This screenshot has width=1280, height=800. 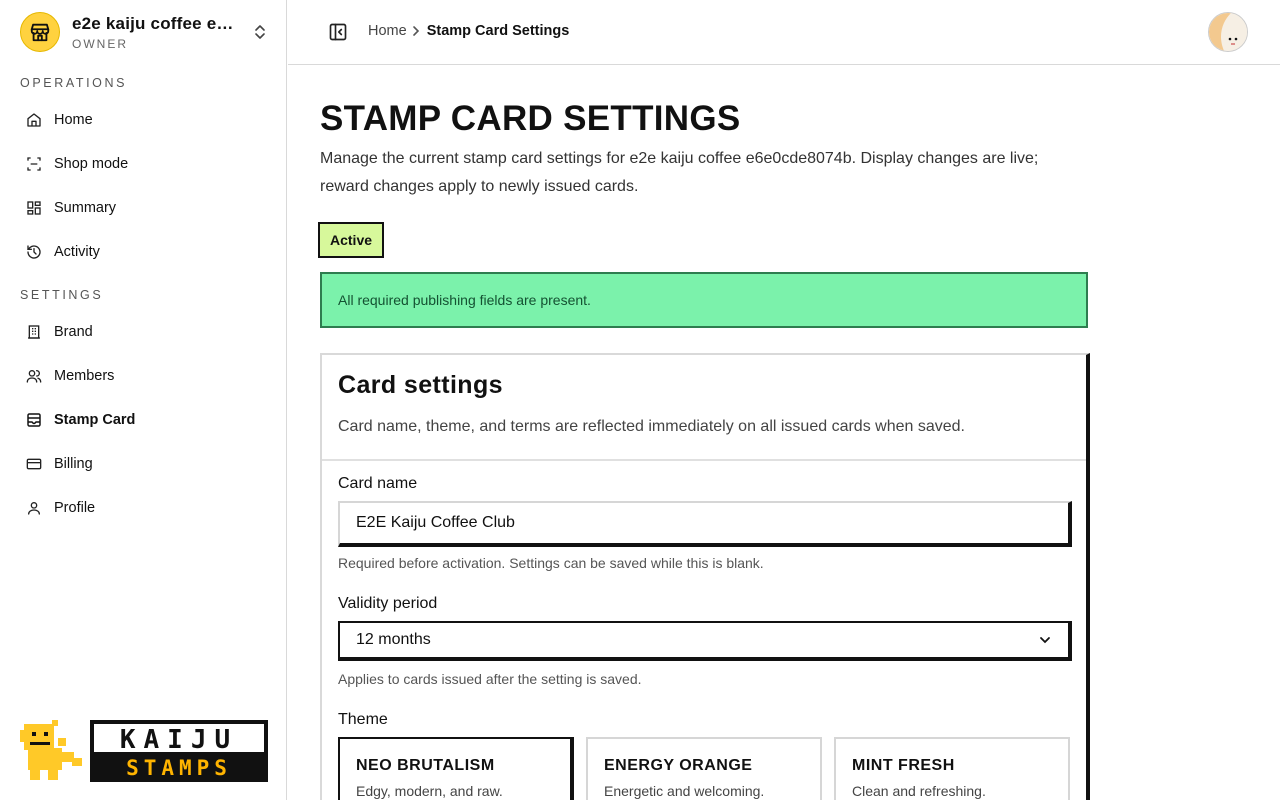 I want to click on kaiju-stamps-logo: KAIJU STAMPS, so click(x=144, y=751).